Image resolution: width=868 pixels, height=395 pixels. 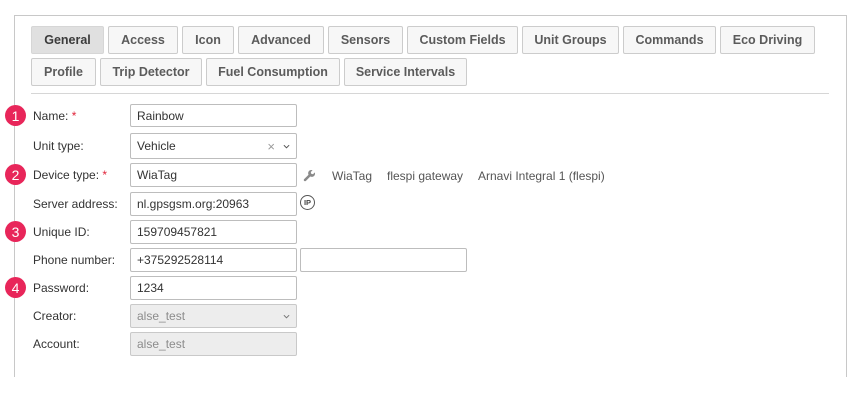 What do you see at coordinates (213, 316) in the screenshot?
I see `creator-select: alse_test` at bounding box center [213, 316].